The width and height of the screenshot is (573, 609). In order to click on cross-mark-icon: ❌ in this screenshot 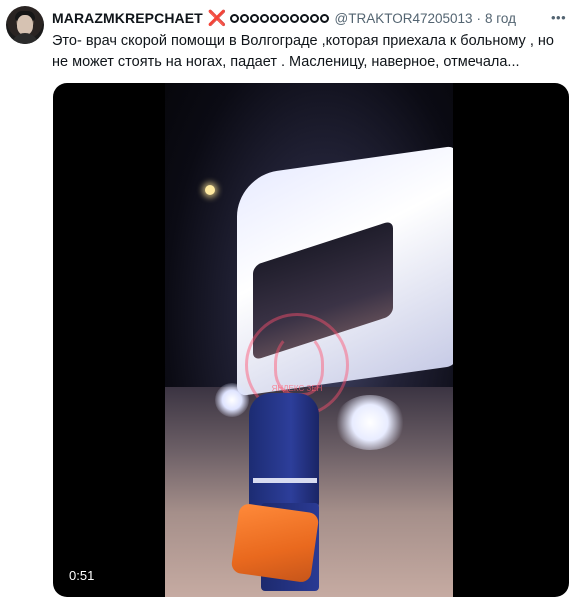, I will do `click(217, 18)`.